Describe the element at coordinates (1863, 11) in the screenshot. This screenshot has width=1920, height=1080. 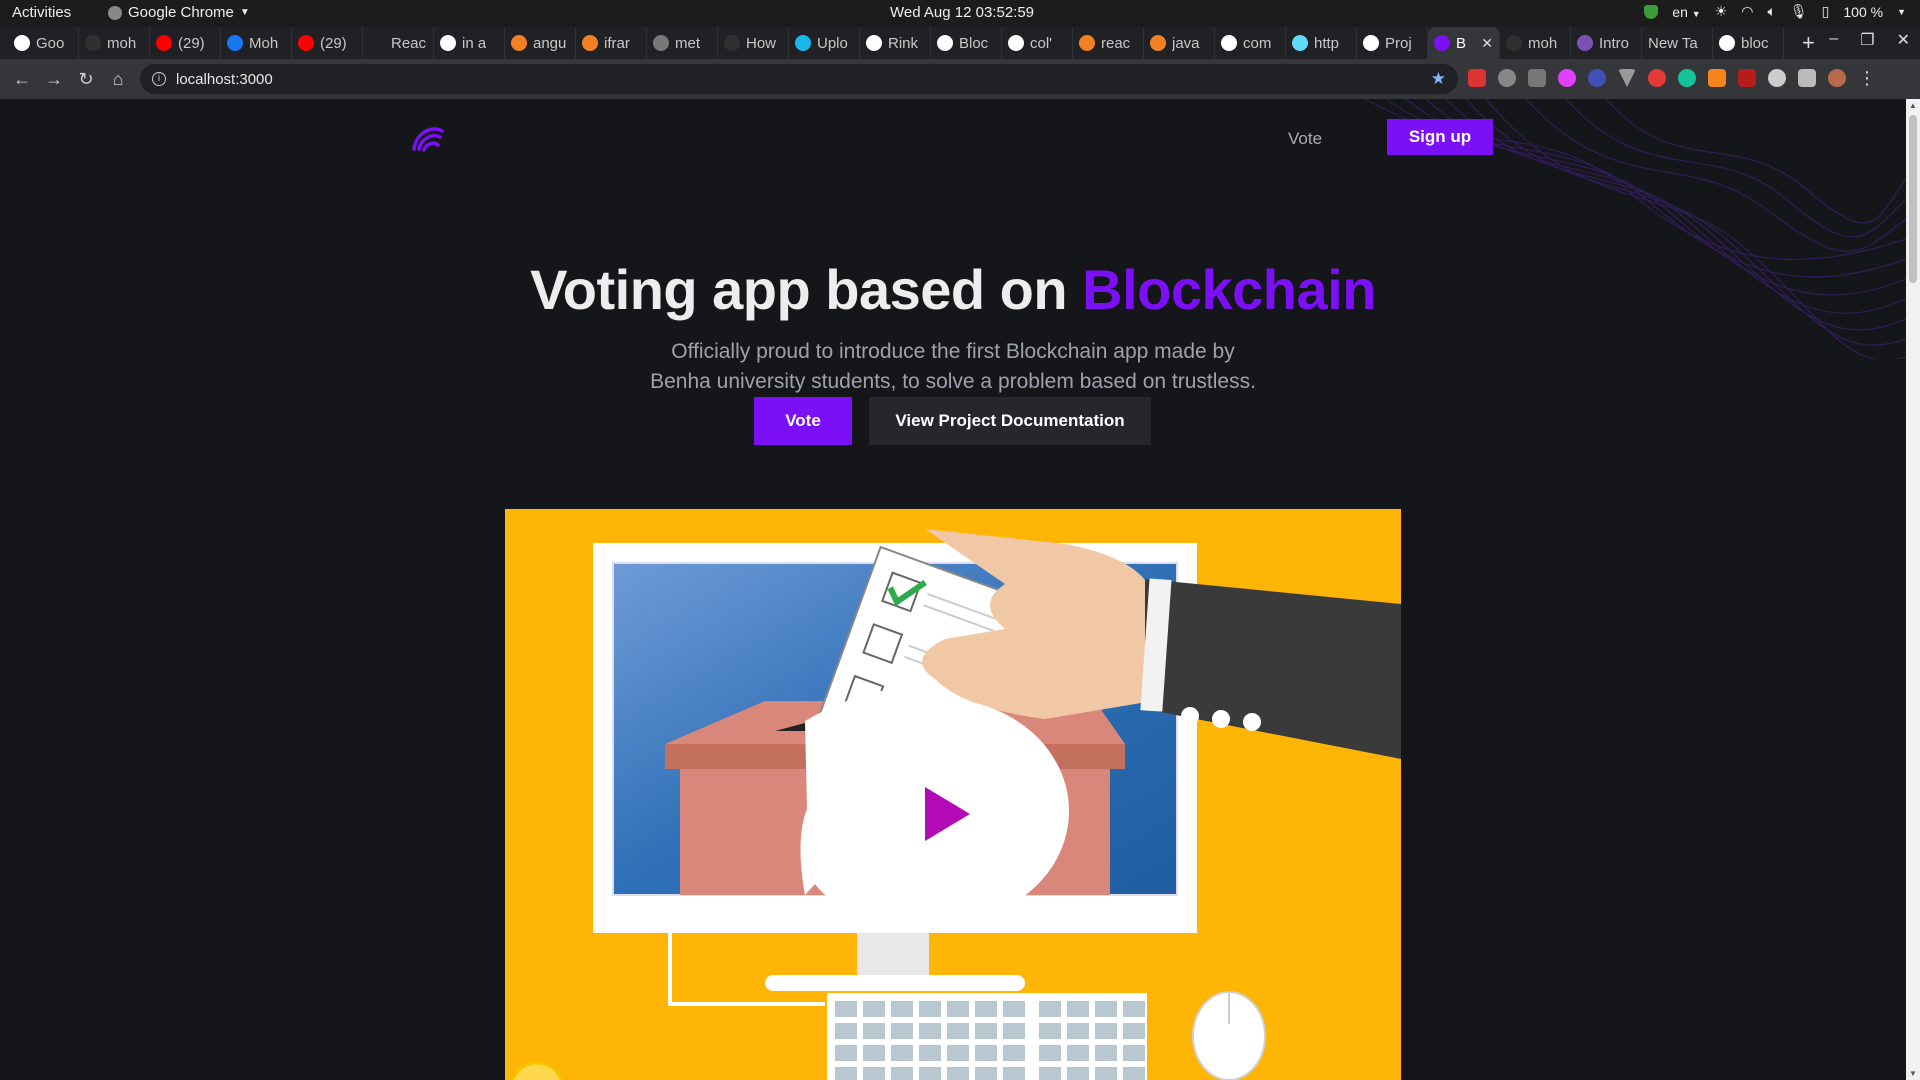
I see `battery-percent: 100 %` at that location.